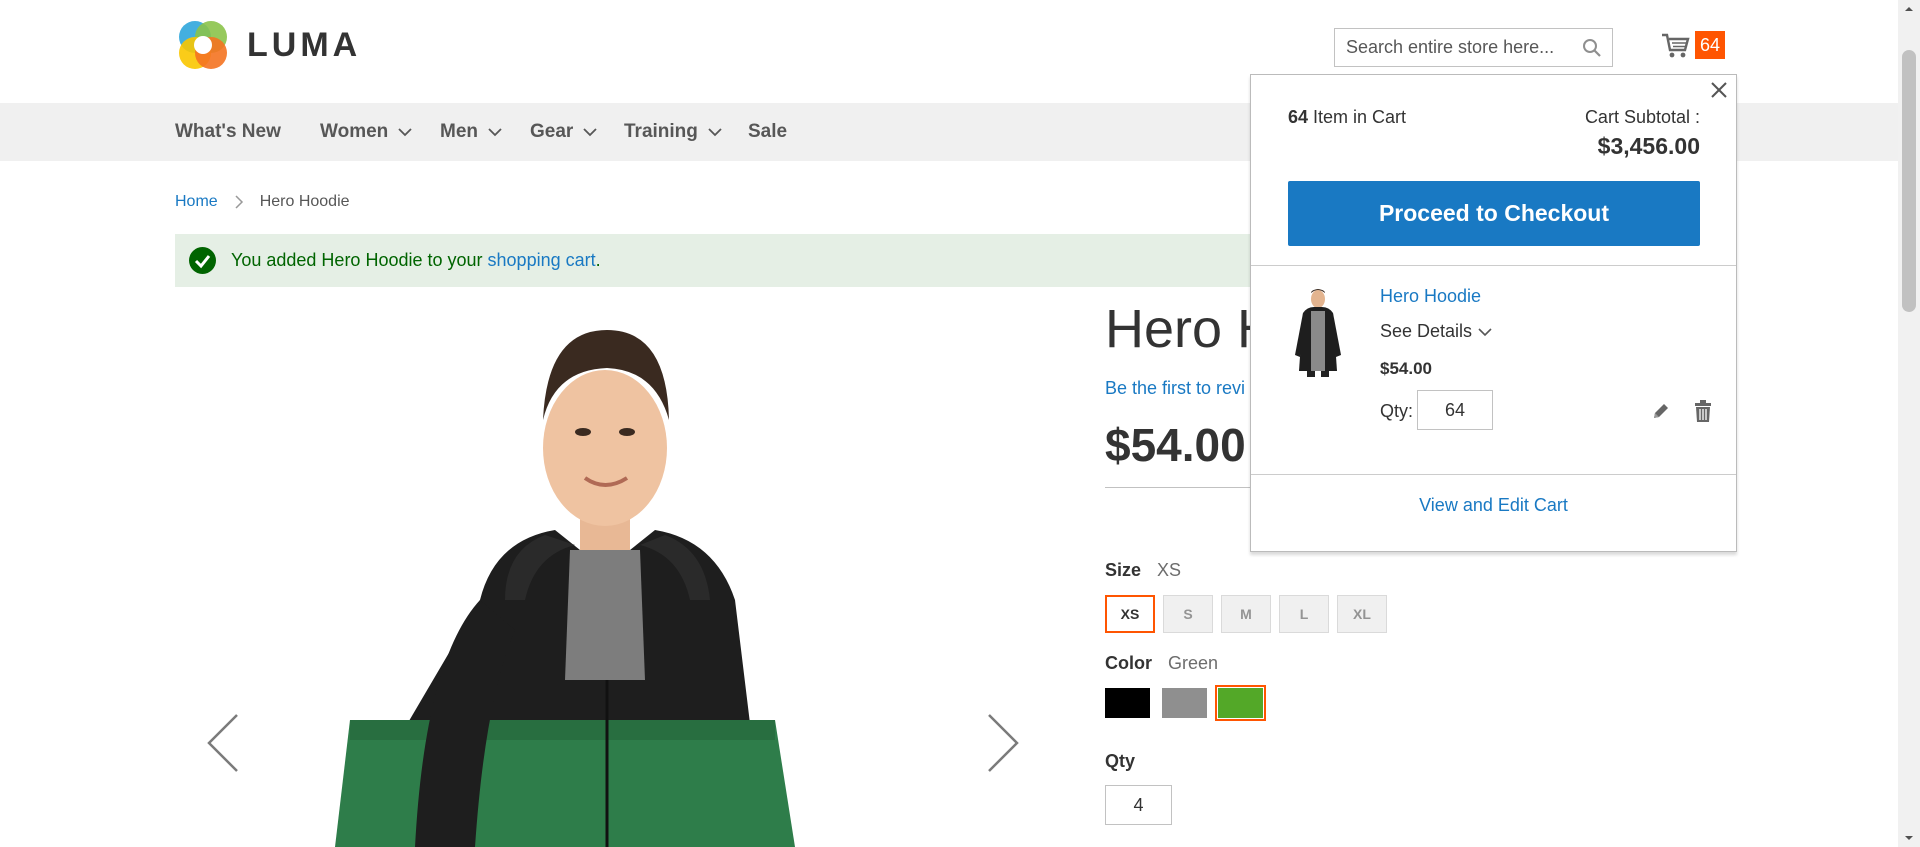  Describe the element at coordinates (542, 260) in the screenshot. I see `shopping-cart-link: shopping cart` at that location.